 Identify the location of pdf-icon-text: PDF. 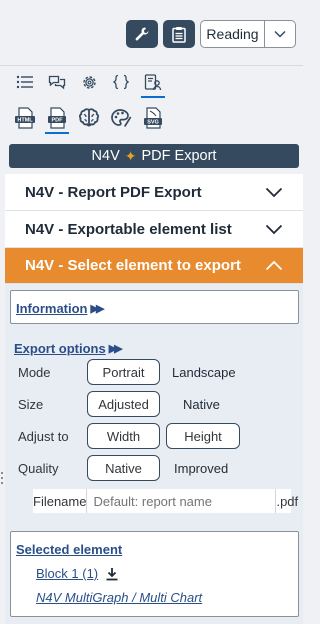
(58, 121).